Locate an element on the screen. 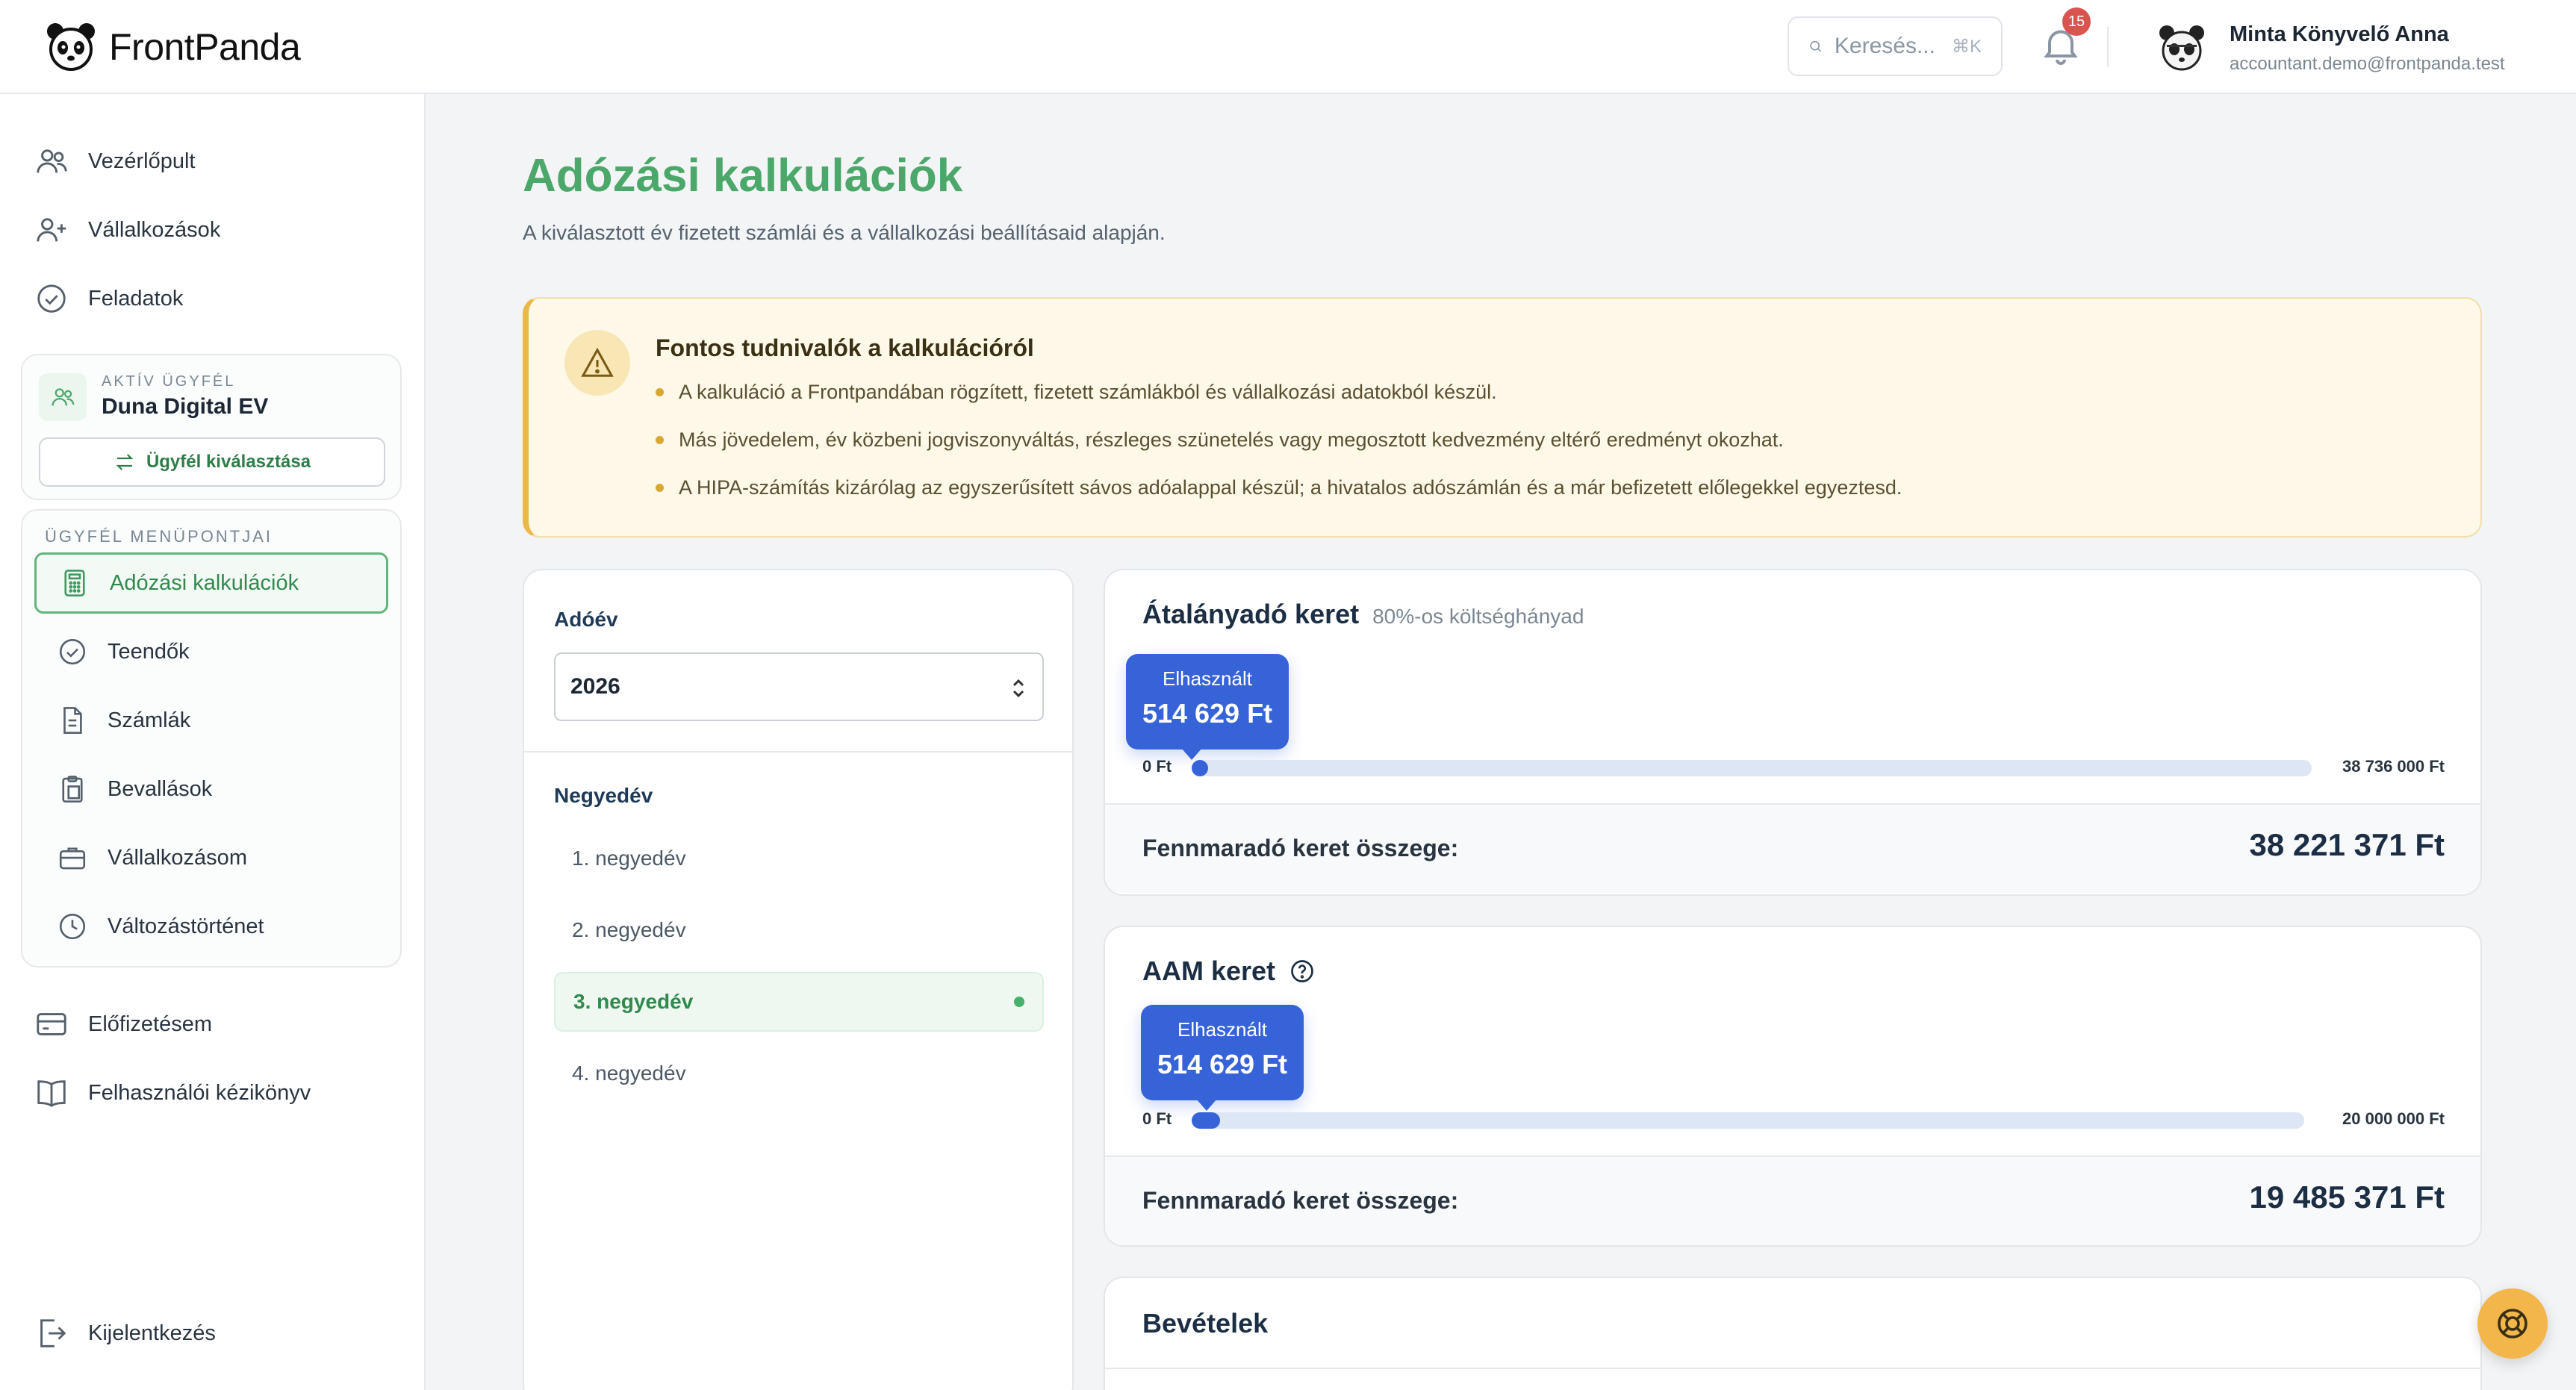 This screenshot has width=2576, height=1390. year-select: 2026 is located at coordinates (799, 687).